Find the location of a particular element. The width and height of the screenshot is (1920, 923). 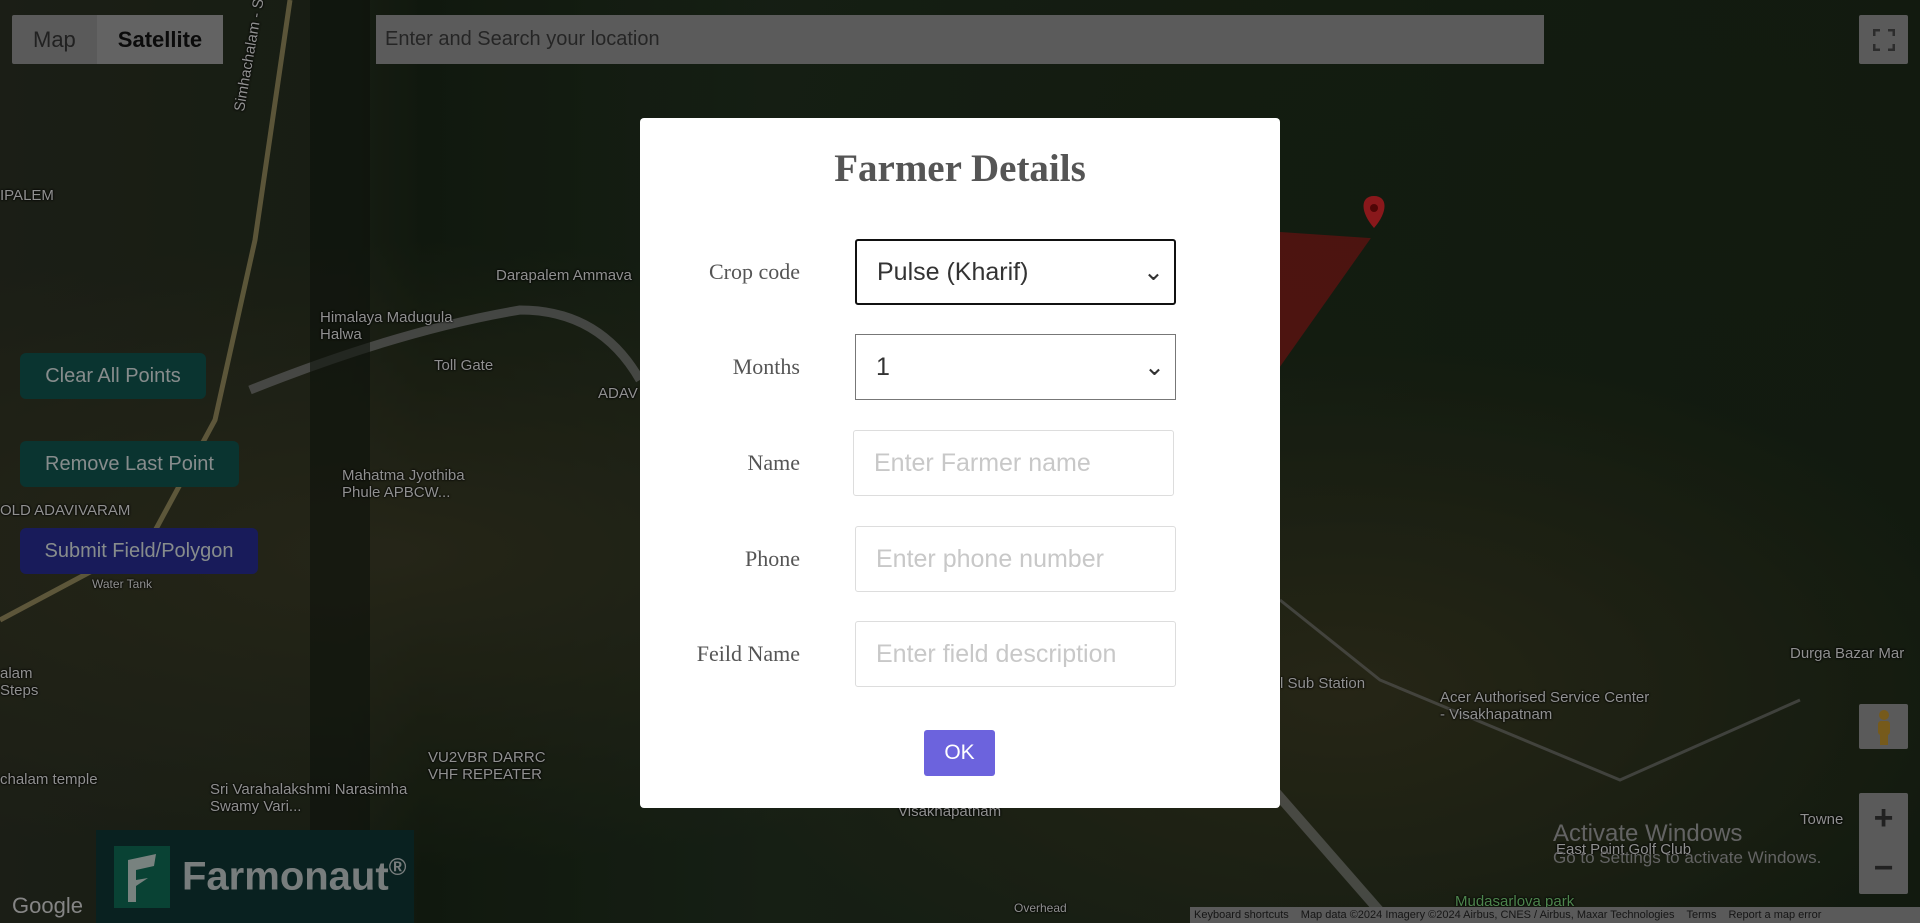

months-value: 1 is located at coordinates (883, 366).